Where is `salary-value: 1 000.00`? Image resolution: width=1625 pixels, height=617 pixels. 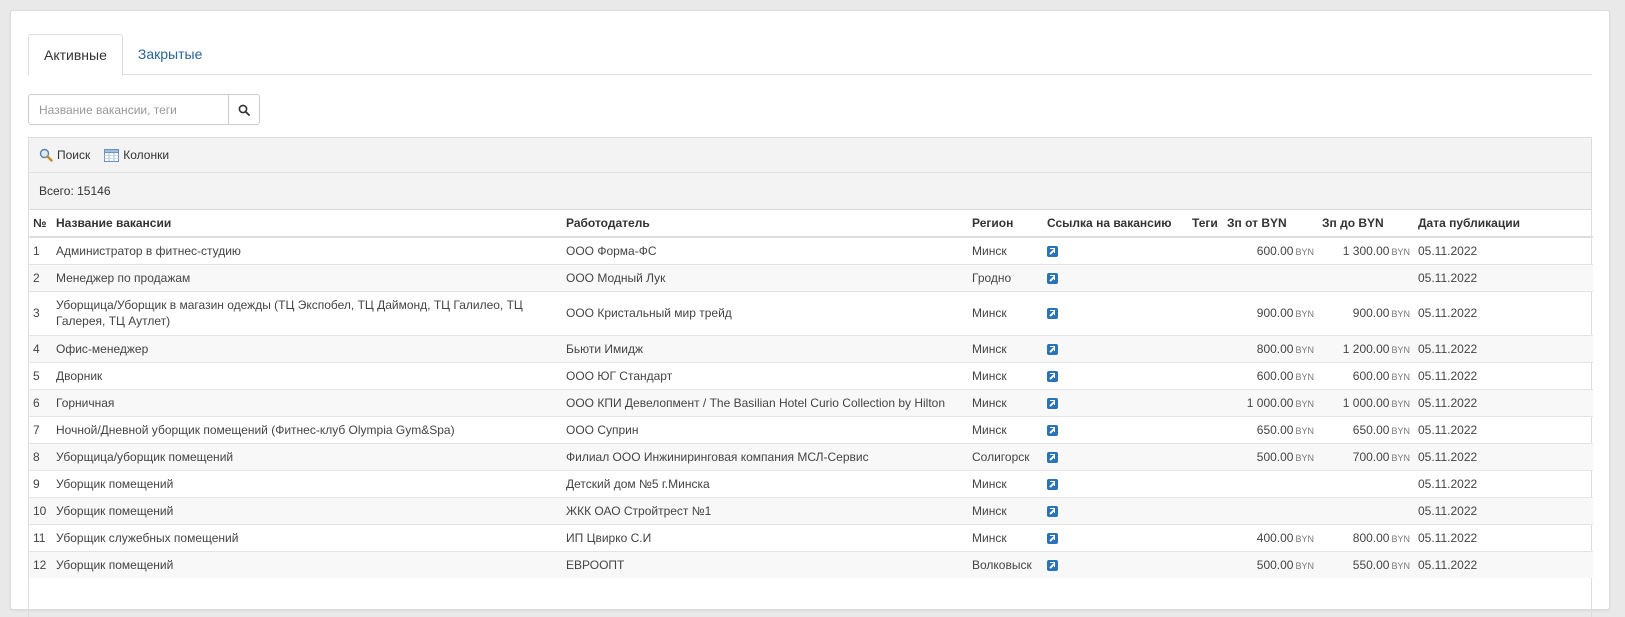
salary-value: 1 000.00 is located at coordinates (1366, 402).